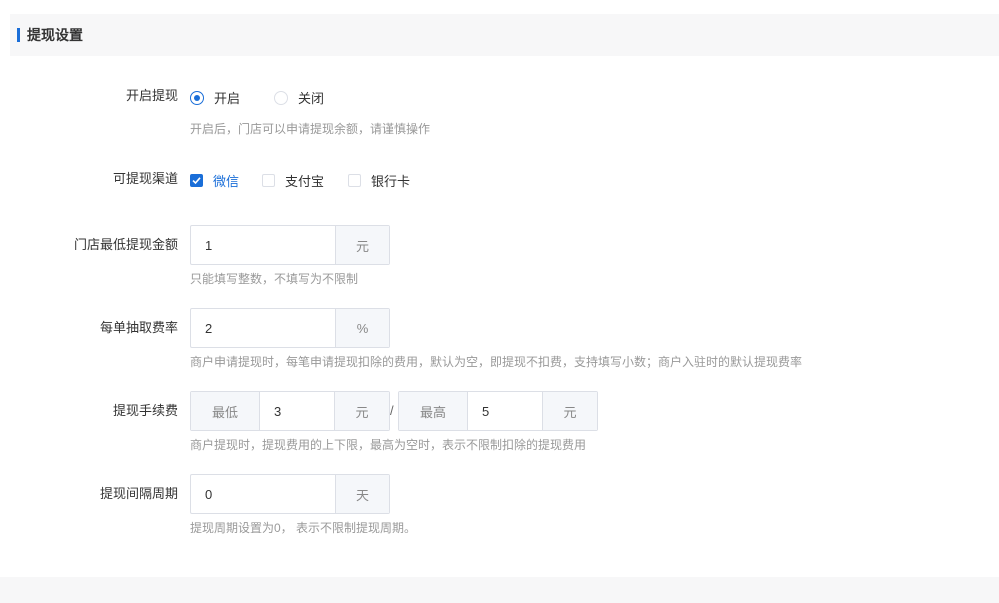  I want to click on channel-bankcard-checkbox: 银行卡, so click(379, 180).